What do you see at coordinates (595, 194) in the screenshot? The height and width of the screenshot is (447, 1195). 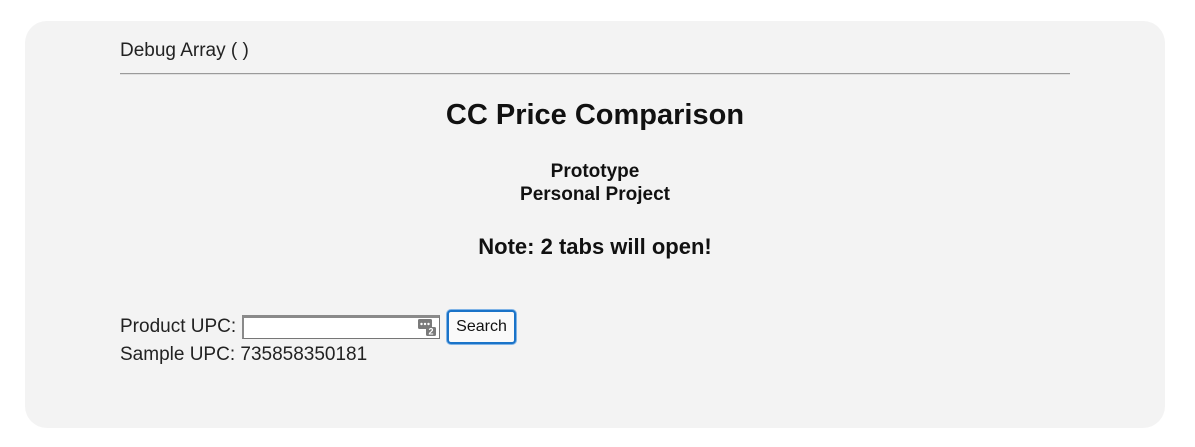 I see `subtitle-personal-project: Personal Project` at bounding box center [595, 194].